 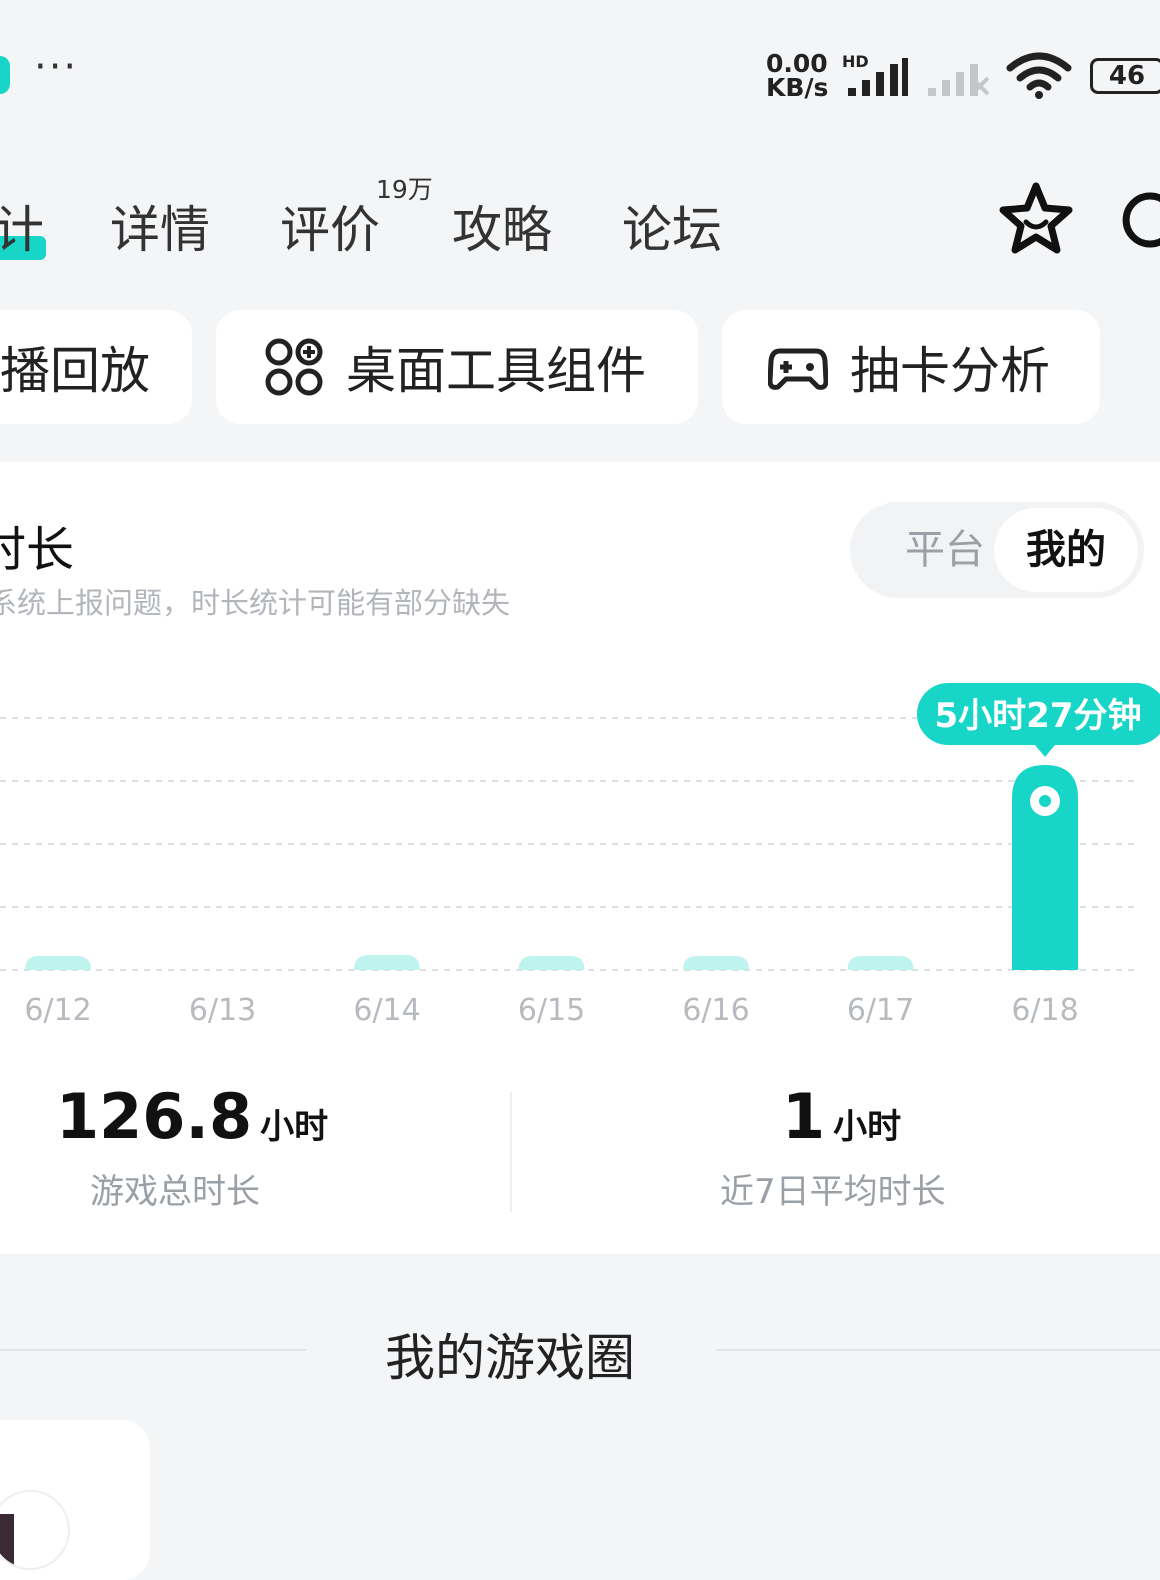 What do you see at coordinates (57, 1010) in the screenshot?
I see `x-axis-label: 6/12` at bounding box center [57, 1010].